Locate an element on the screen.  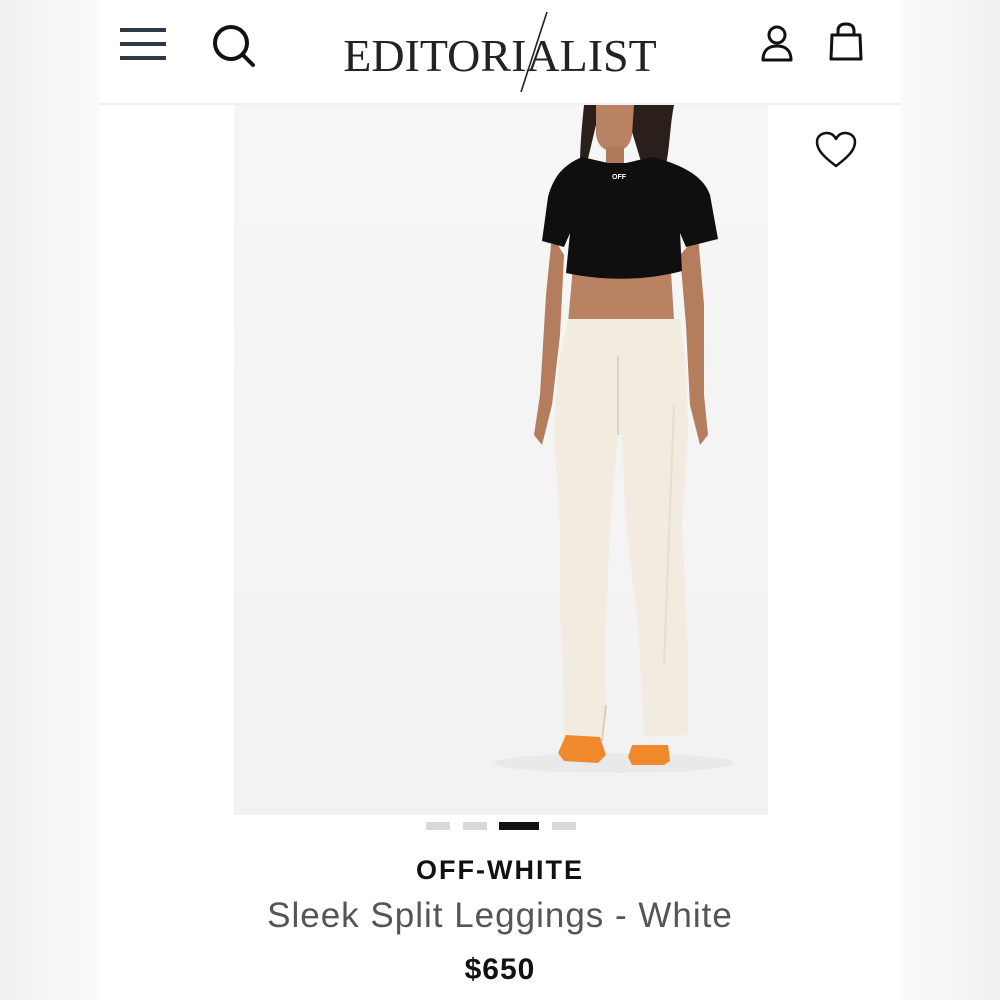
hamburger-menu-icon is located at coordinates (143, 44).